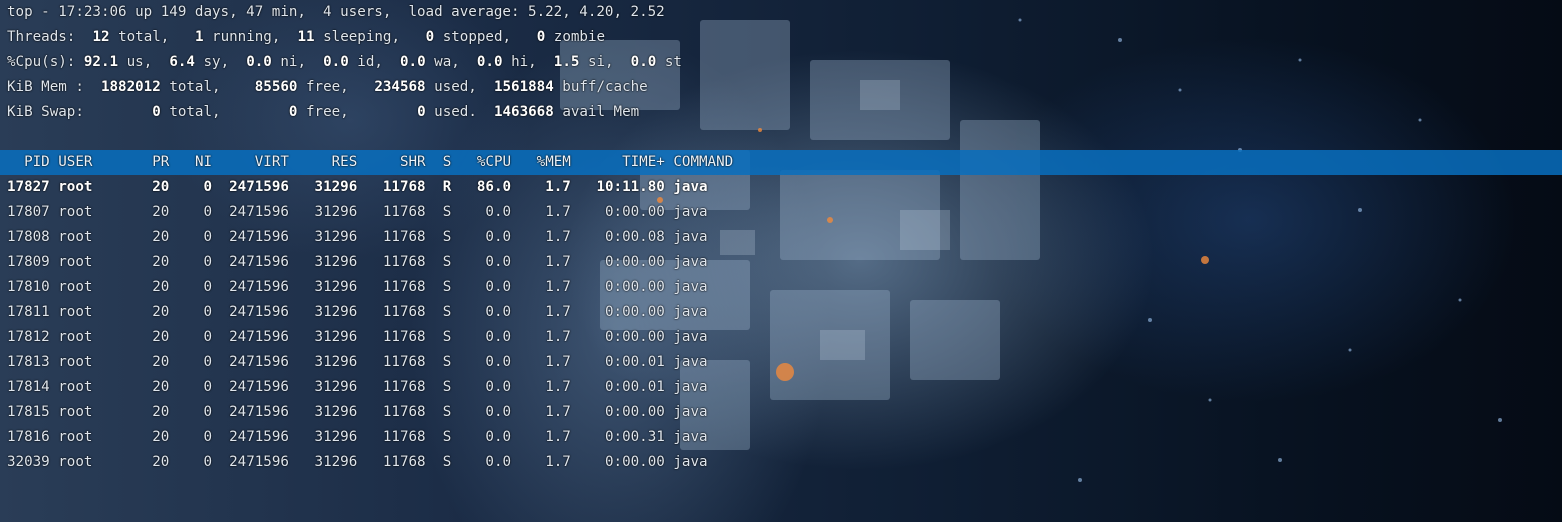 The image size is (1562, 522). Describe the element at coordinates (144, 37) in the screenshot. I see `threads-total-label: total,` at that location.